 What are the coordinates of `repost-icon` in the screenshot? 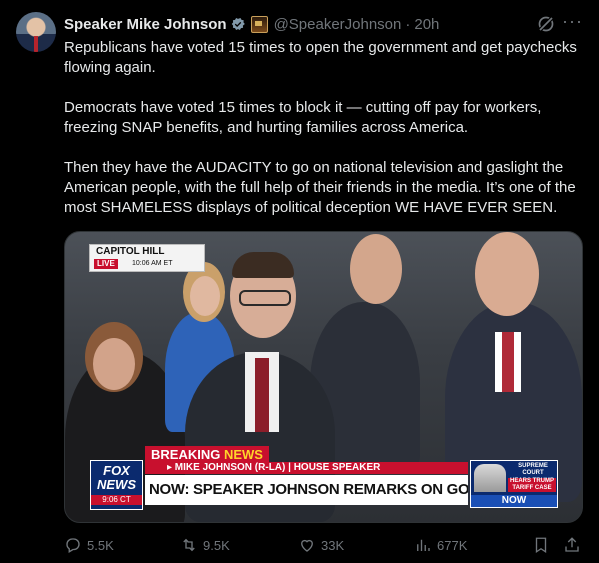 It's located at (189, 545).